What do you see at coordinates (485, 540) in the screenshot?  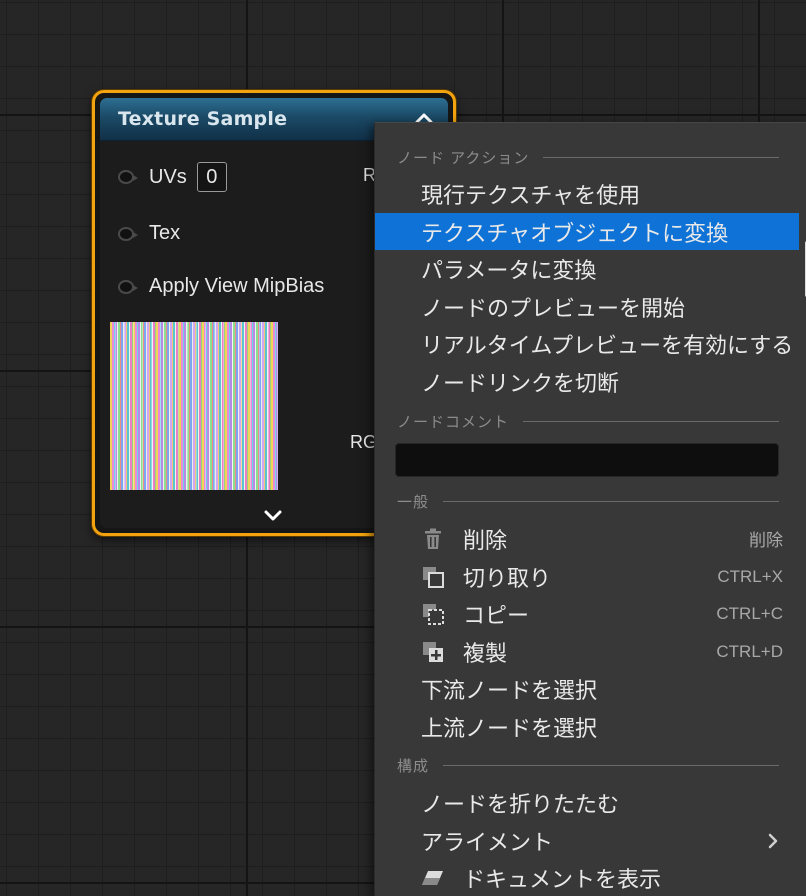 I see `menu-item-label: 削除` at bounding box center [485, 540].